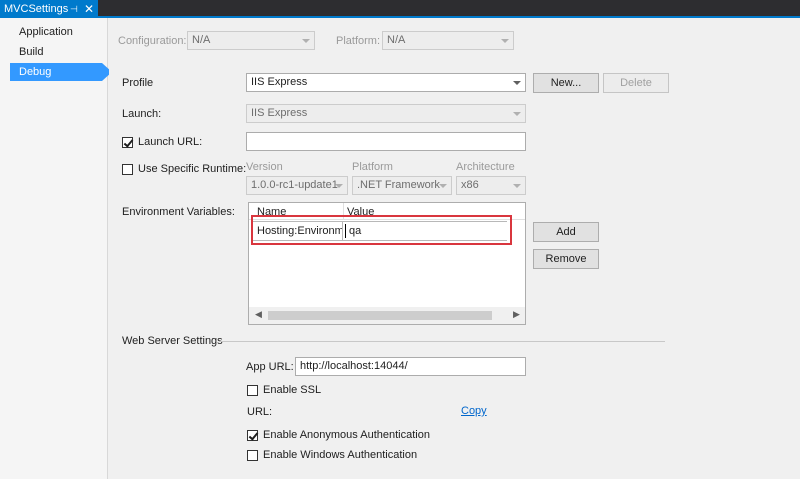 The image size is (800, 479). Describe the element at coordinates (485, 167) in the screenshot. I see `runtime-architecture-label: Architecture` at that location.